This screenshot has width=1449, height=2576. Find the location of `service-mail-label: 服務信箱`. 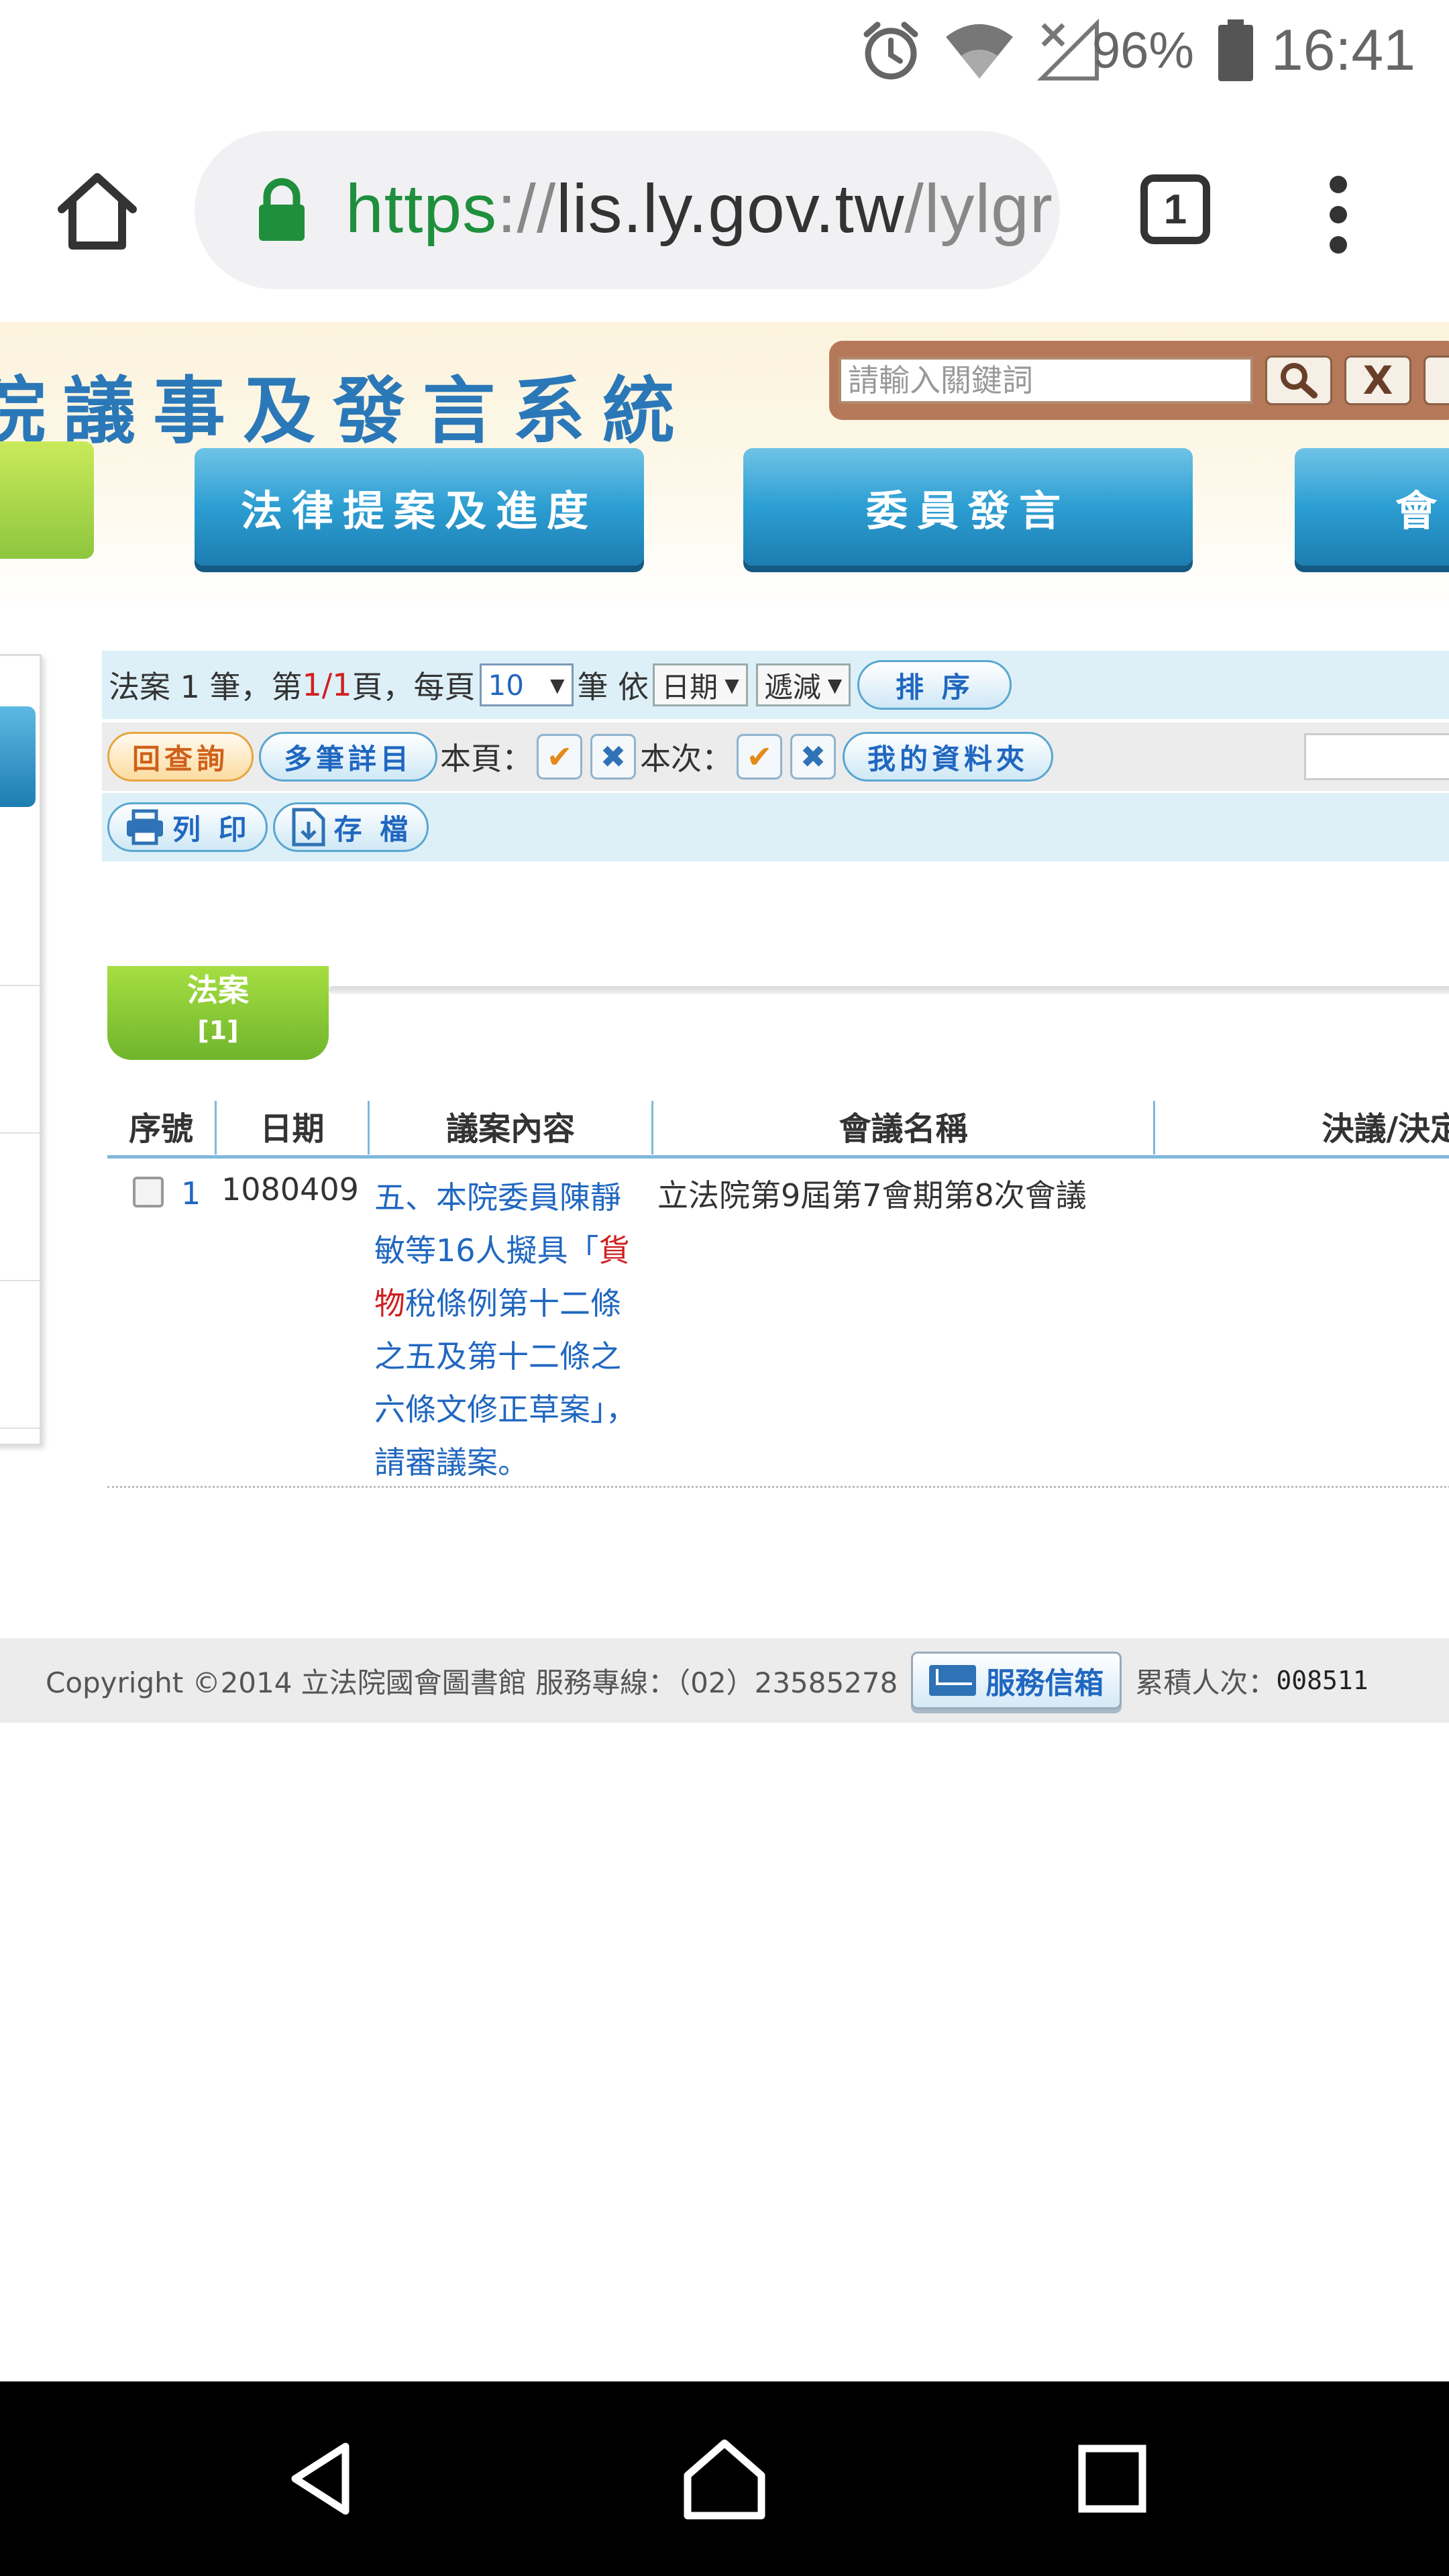

service-mail-label: 服務信箱 is located at coordinates (1044, 1683).